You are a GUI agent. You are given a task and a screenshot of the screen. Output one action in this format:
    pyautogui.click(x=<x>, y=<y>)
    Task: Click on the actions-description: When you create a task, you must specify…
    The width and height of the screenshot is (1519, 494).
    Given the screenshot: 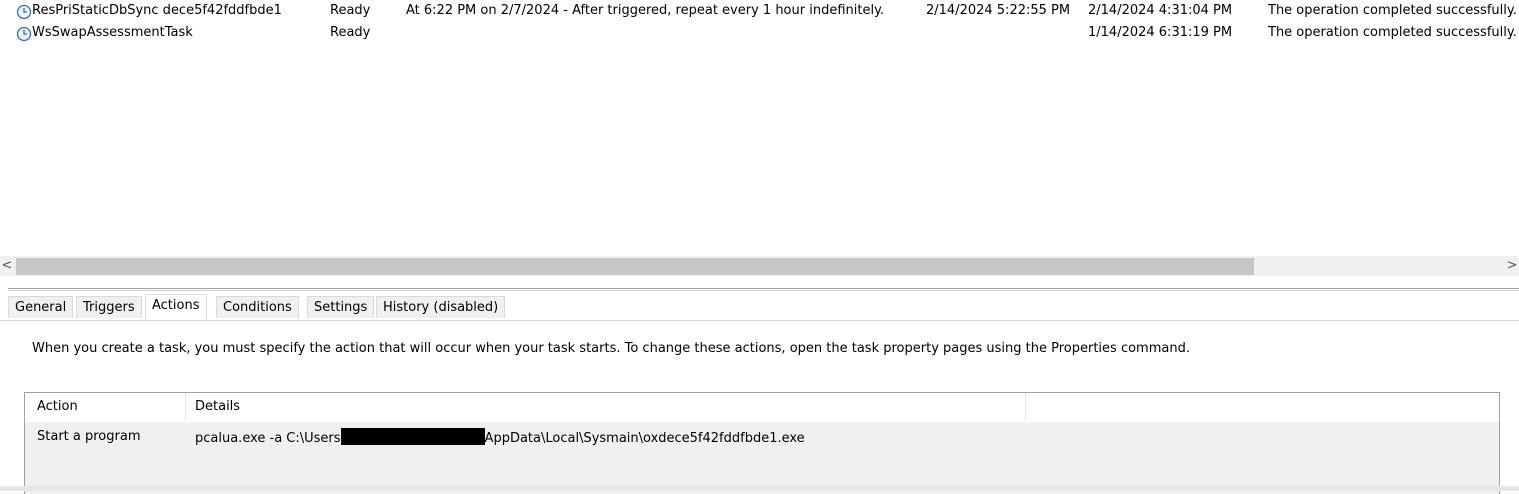 What is the action you would take?
    pyautogui.click(x=611, y=348)
    